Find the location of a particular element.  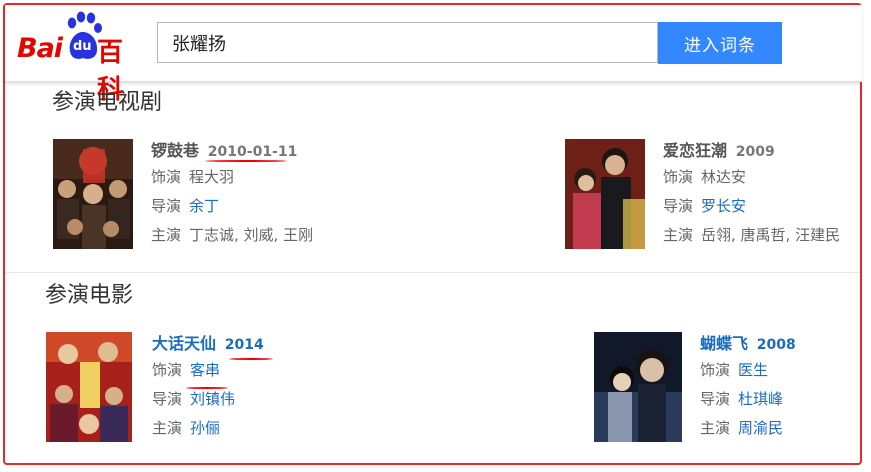

cast-link: 周渝民 is located at coordinates (760, 428).